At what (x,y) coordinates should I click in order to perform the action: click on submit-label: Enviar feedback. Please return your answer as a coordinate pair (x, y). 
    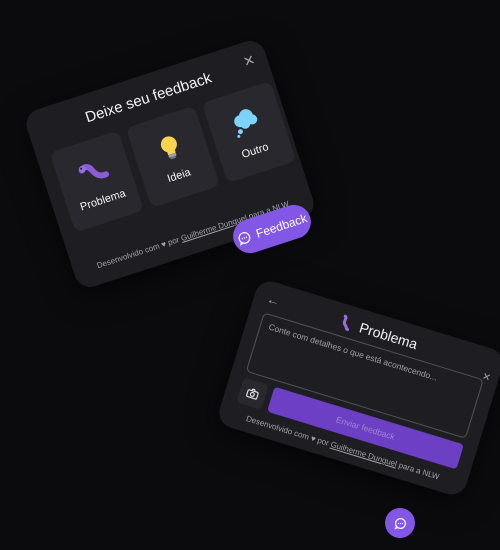
    Looking at the image, I should click on (365, 428).